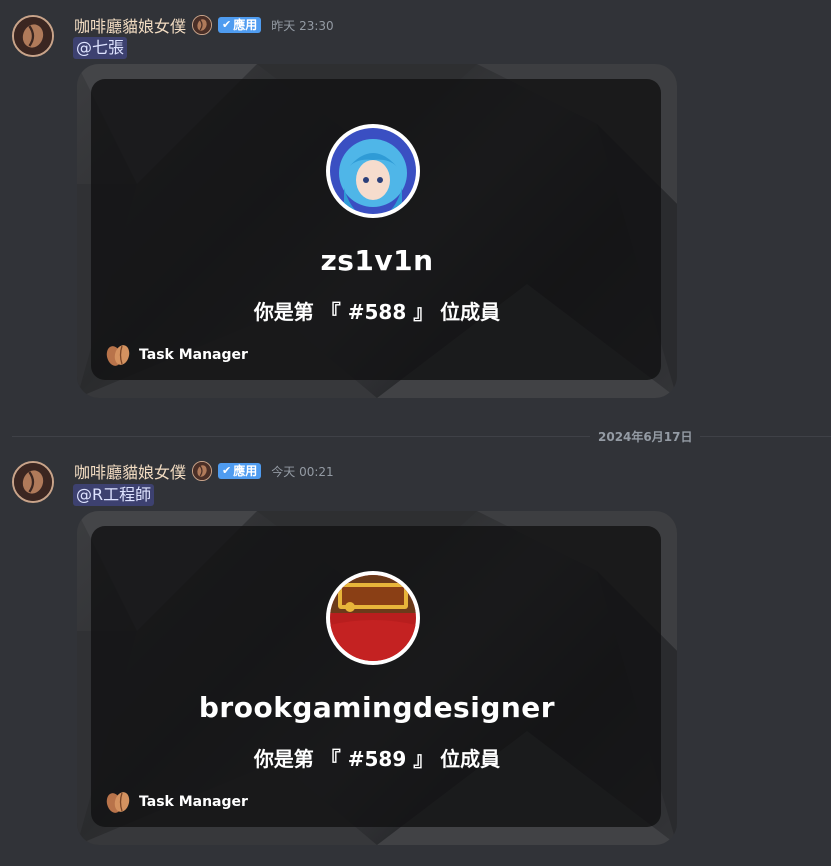 Image resolution: width=831 pixels, height=866 pixels. What do you see at coordinates (377, 707) in the screenshot?
I see `member-username: brookgamingdesigner` at bounding box center [377, 707].